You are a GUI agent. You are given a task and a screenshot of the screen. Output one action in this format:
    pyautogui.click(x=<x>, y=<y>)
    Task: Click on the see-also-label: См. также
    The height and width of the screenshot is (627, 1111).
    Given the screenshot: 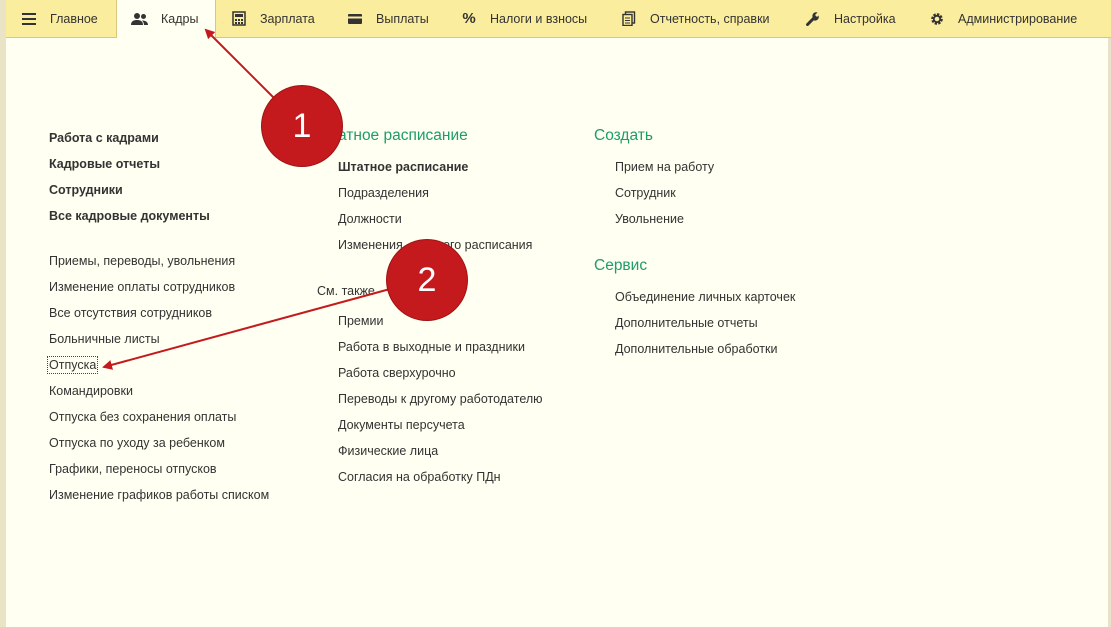 What is the action you would take?
    pyautogui.click(x=346, y=291)
    